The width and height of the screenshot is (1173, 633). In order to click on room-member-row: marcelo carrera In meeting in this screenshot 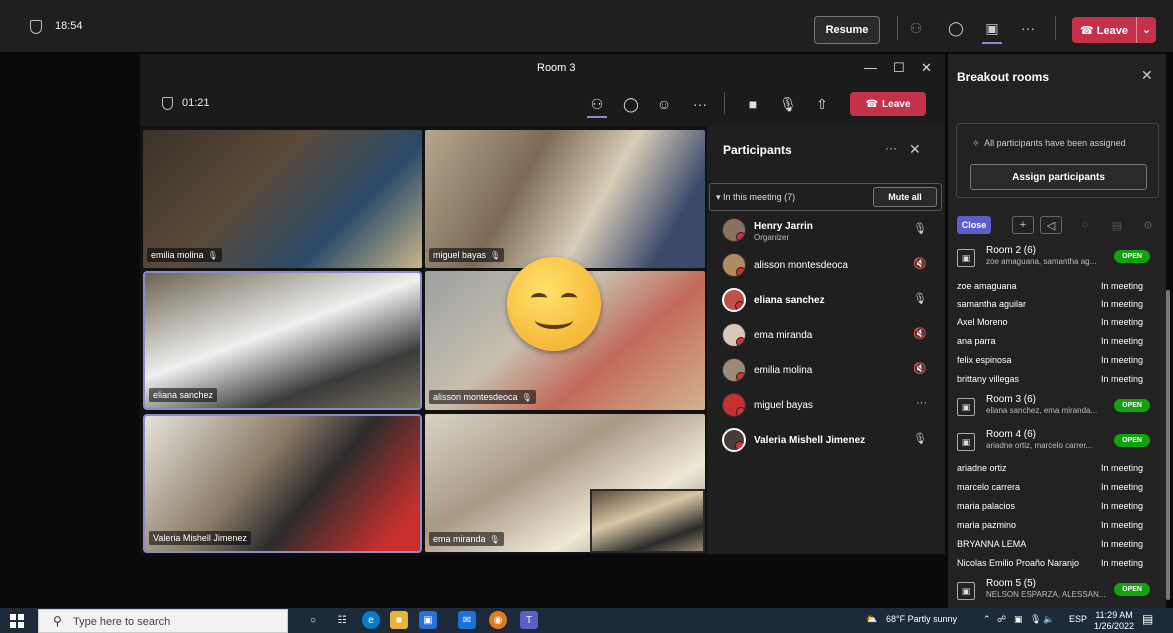, I will do `click(1050, 487)`.